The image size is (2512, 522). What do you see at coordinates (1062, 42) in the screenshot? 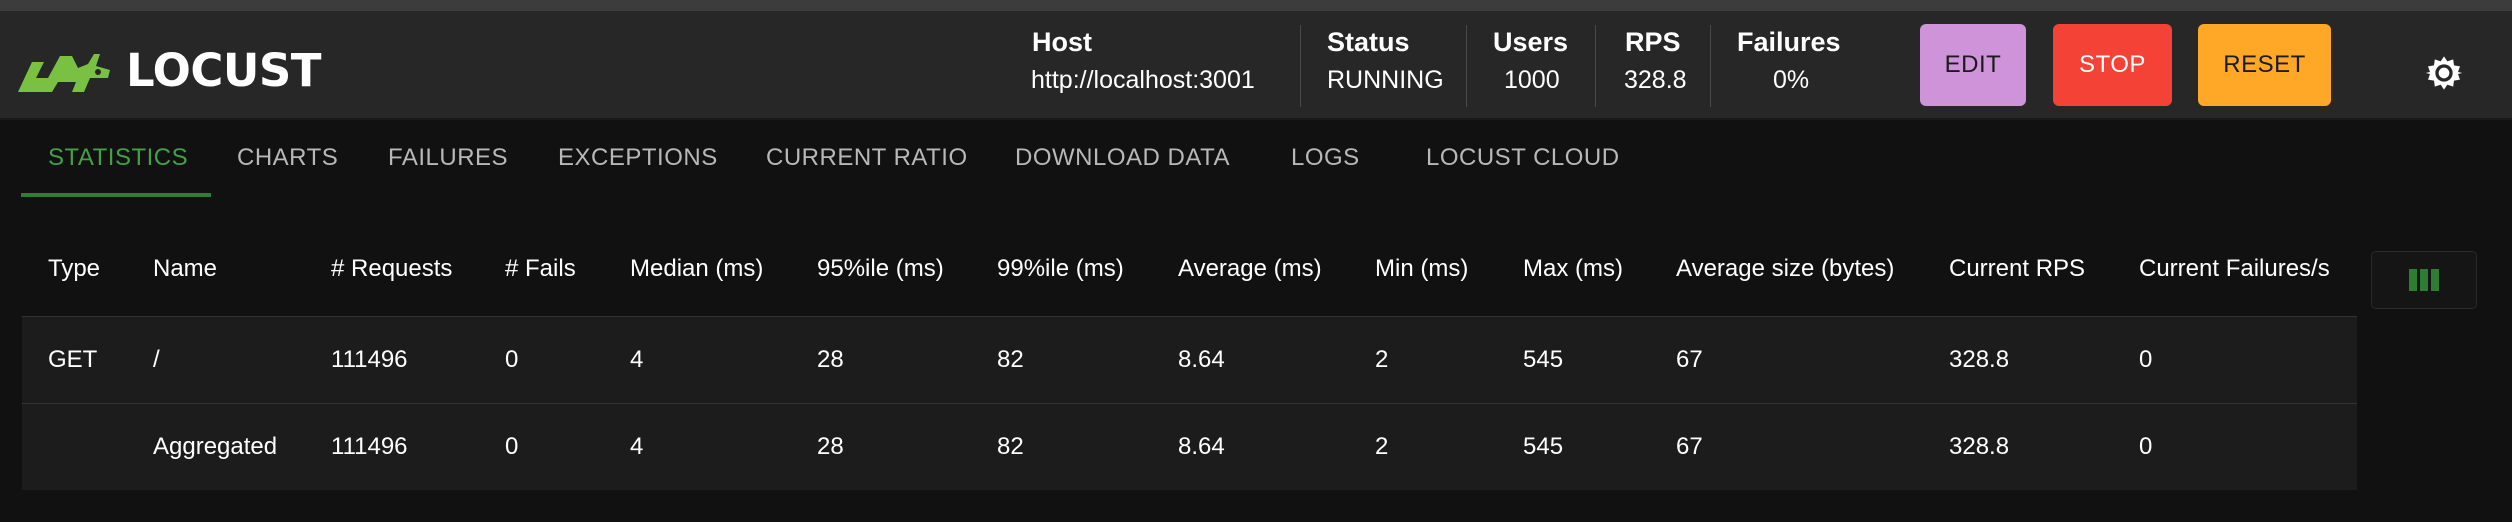
I see `host-label: Host` at bounding box center [1062, 42].